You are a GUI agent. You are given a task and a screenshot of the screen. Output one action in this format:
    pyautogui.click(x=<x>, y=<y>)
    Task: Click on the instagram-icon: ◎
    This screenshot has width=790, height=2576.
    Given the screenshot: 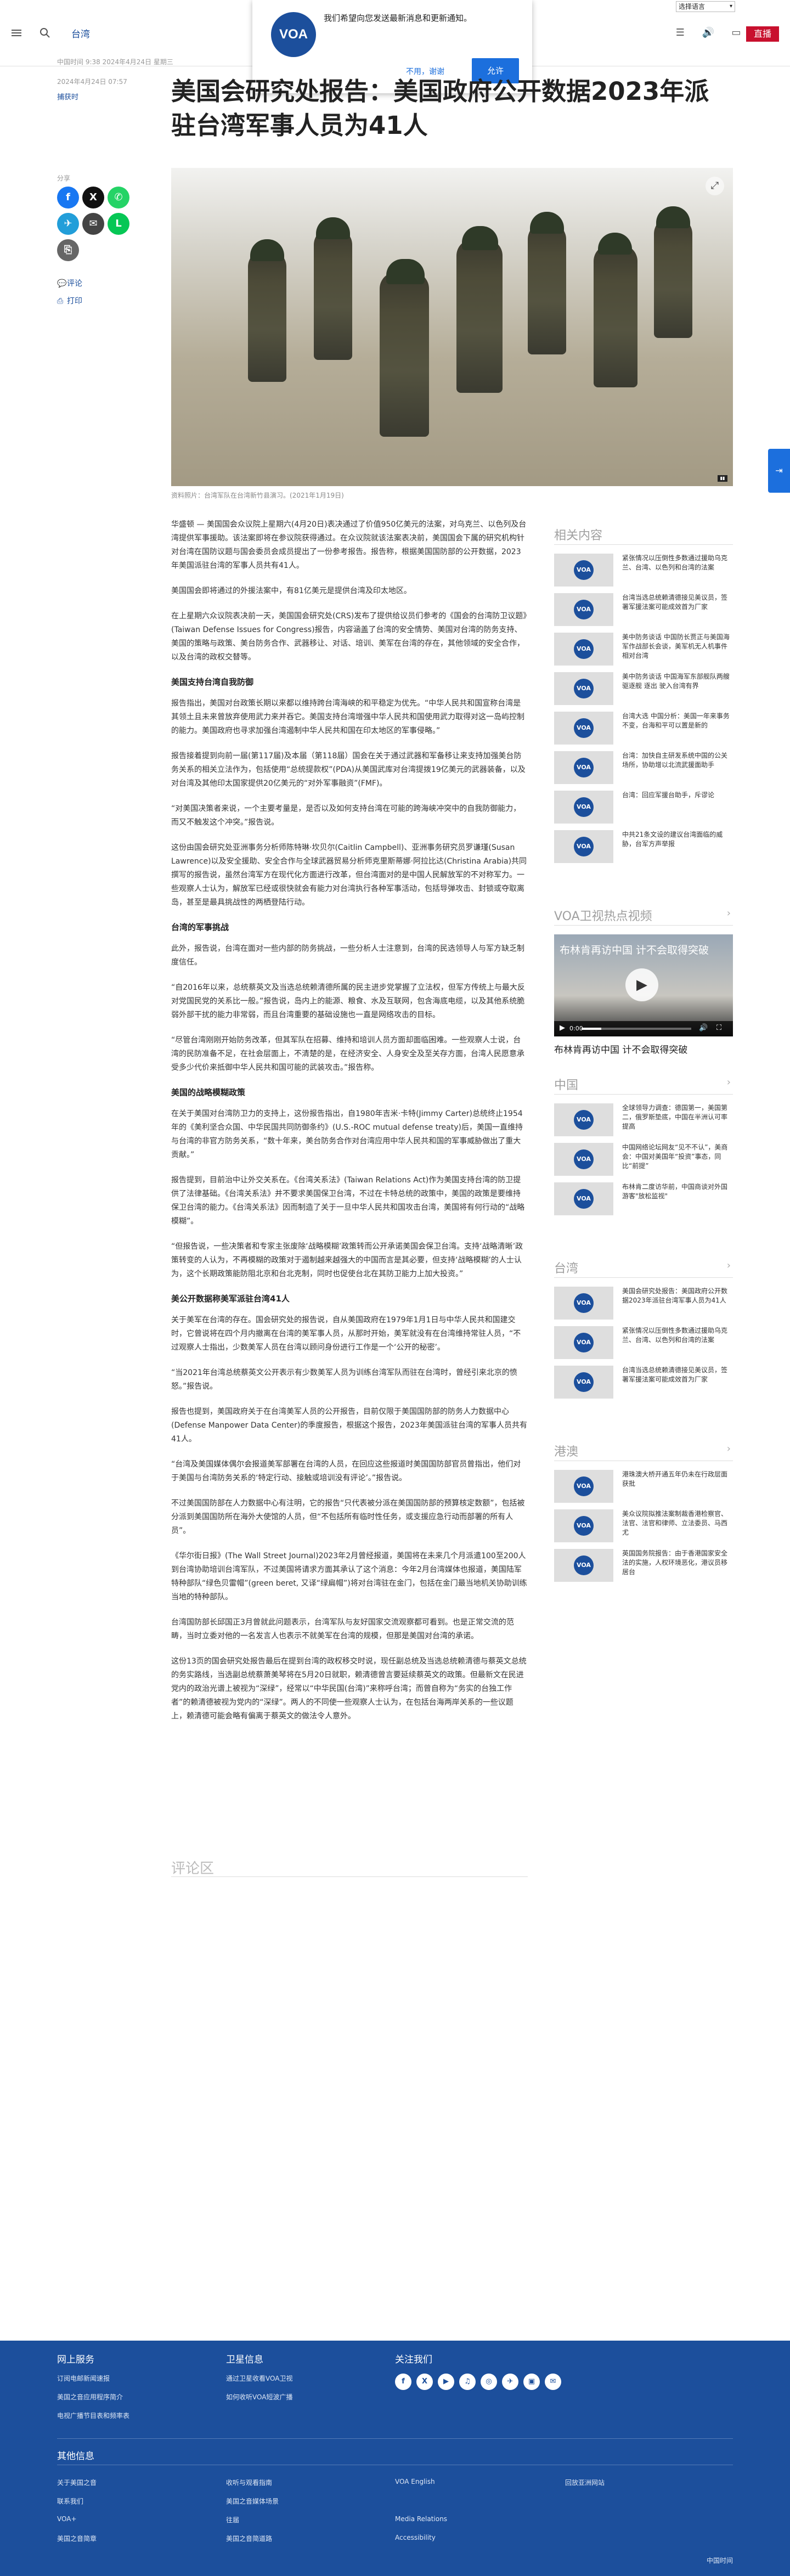 What is the action you would take?
    pyautogui.click(x=489, y=2382)
    